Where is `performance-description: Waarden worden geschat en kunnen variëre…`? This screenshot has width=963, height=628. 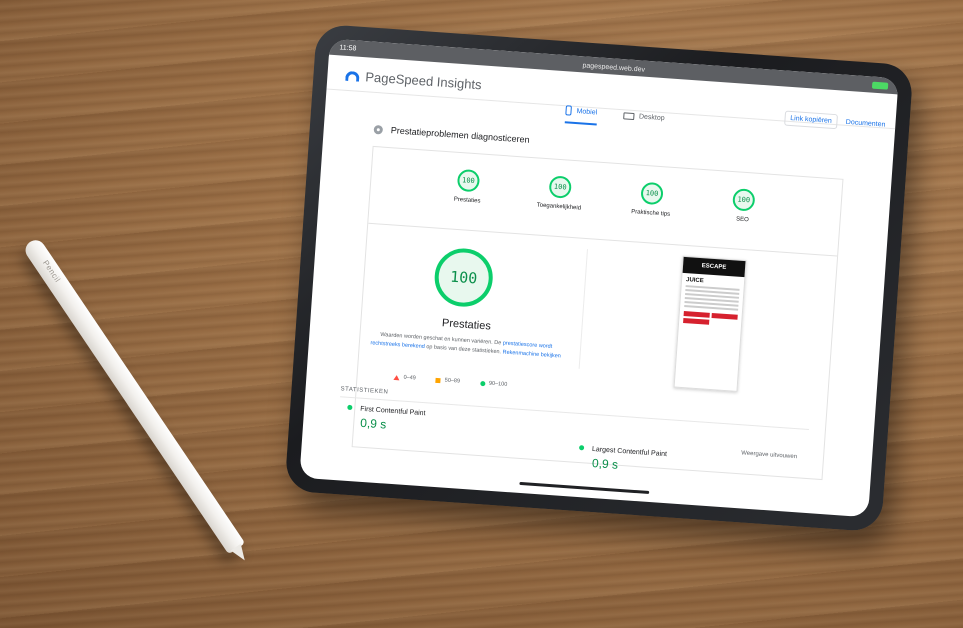
performance-description: Waarden worden geschat en kunnen variëre… is located at coordinates (466, 346).